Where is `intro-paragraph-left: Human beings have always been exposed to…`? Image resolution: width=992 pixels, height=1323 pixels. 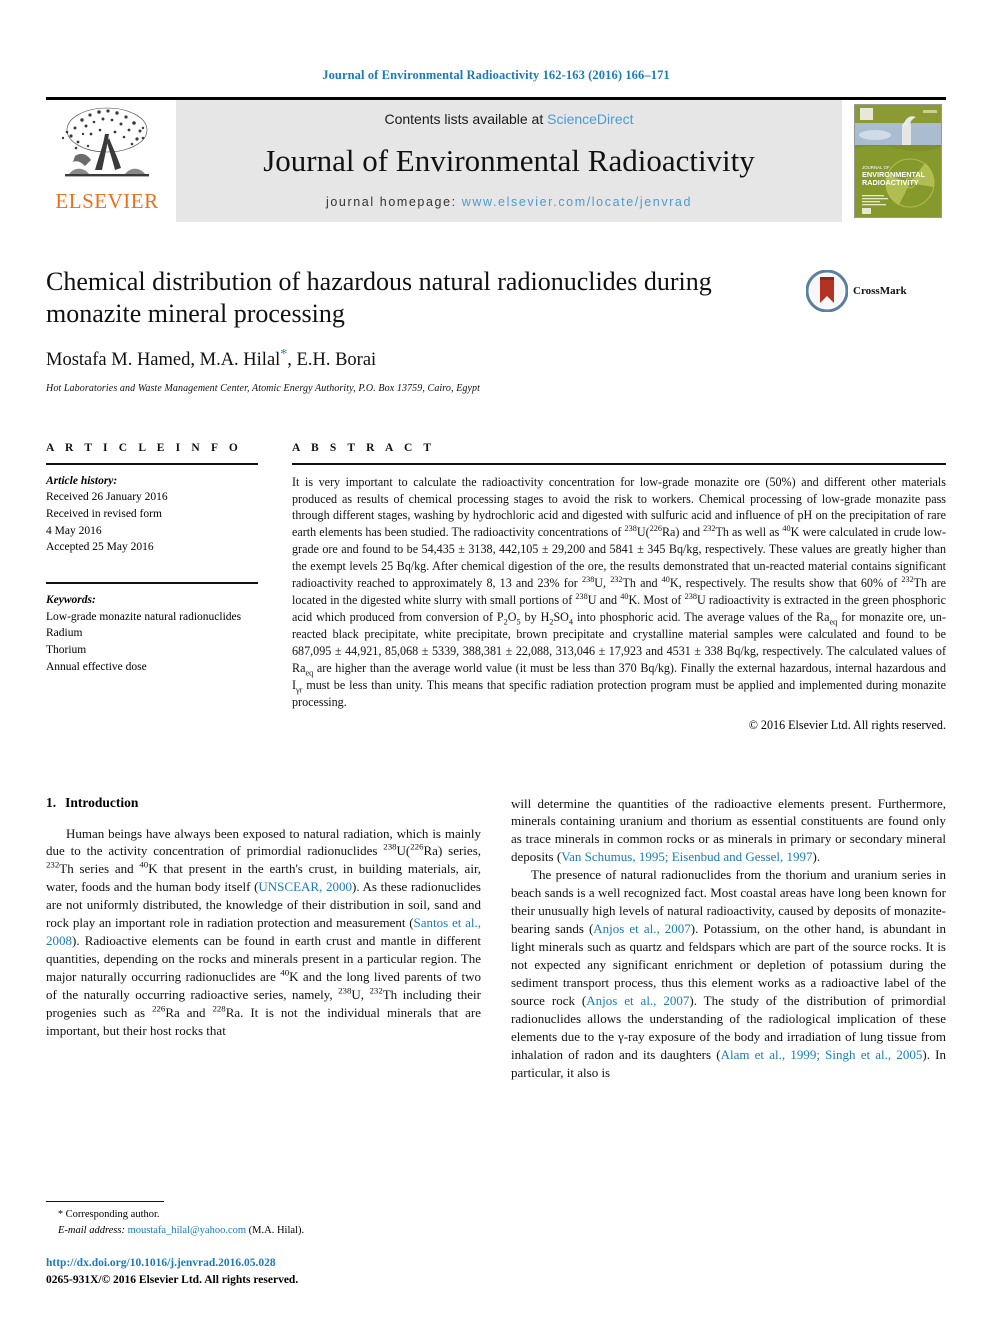
intro-paragraph-left: Human beings have always been exposed to… is located at coordinates (264, 931).